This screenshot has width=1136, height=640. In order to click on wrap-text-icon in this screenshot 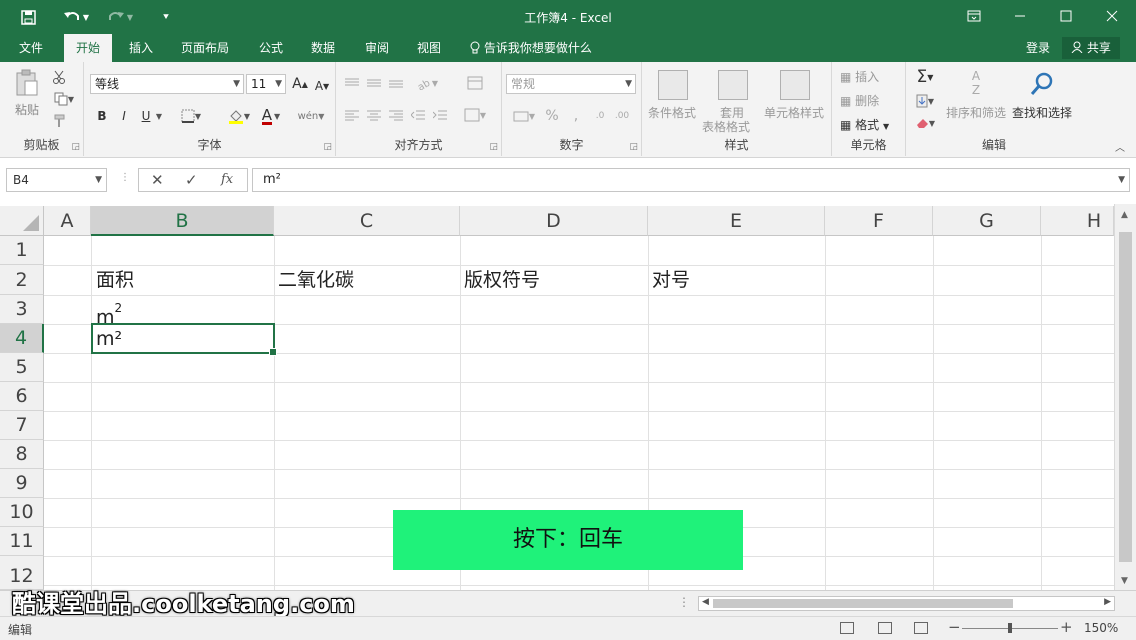, I will do `click(475, 83)`.